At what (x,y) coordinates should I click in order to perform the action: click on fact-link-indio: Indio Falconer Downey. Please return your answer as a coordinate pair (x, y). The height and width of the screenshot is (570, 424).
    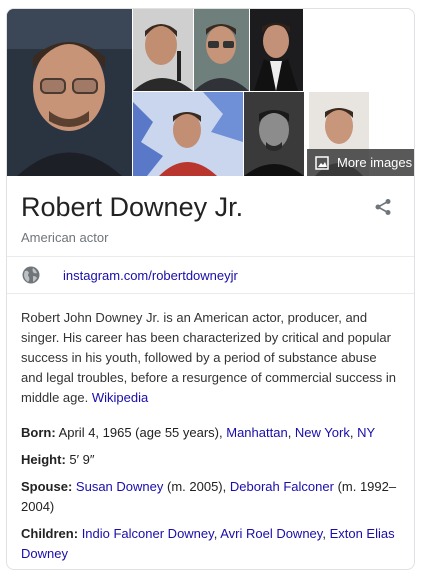
    Looking at the image, I should click on (148, 533).